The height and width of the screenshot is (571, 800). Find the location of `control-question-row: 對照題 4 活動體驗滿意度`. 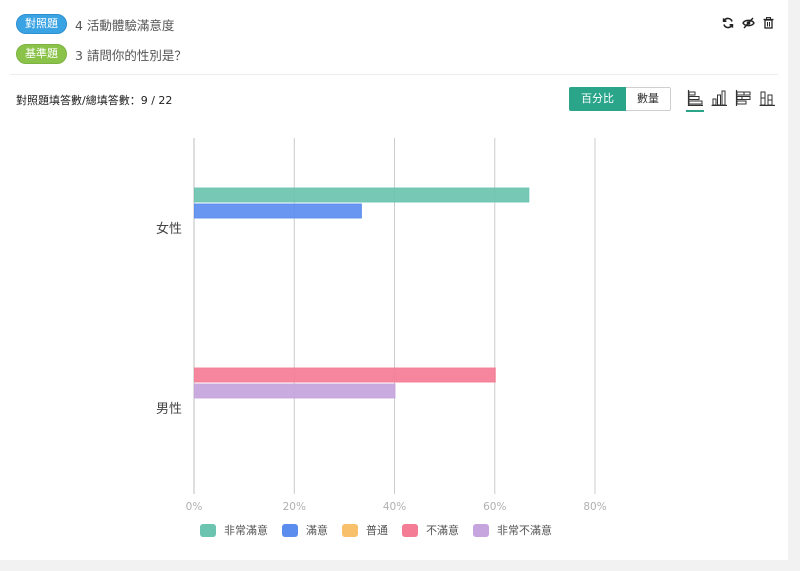

control-question-row: 對照題 4 活動體驗滿意度 is located at coordinates (95, 24).